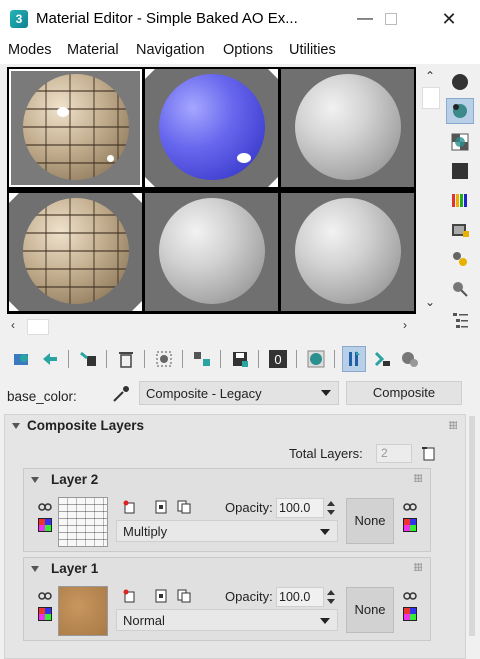 Image resolution: width=480 pixels, height=659 pixels. Describe the element at coordinates (74, 568) in the screenshot. I see `layer-title: Layer 1` at that location.